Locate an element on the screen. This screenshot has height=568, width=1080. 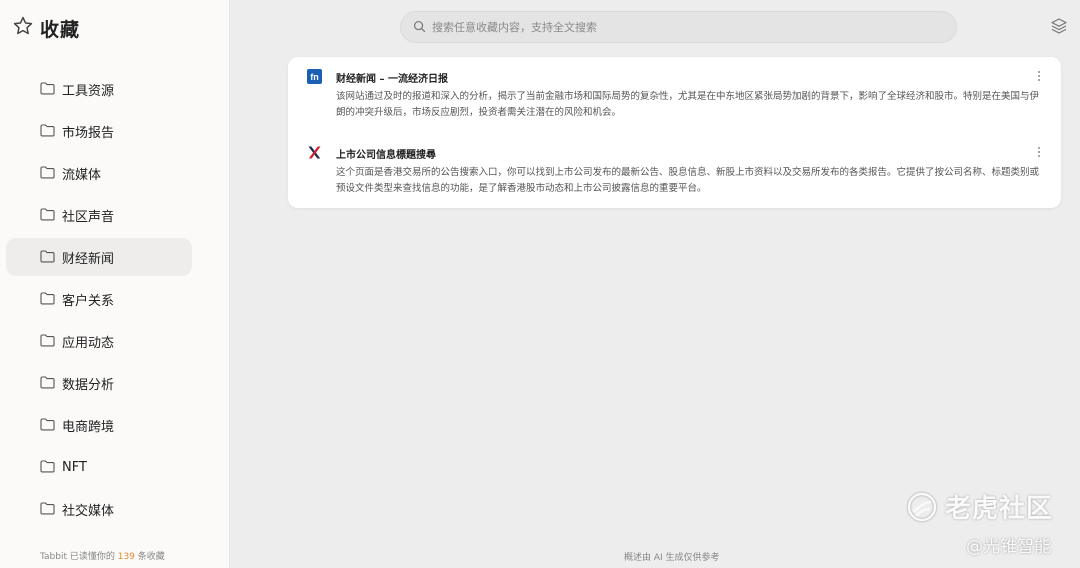
sidebar-item-cross-border: 电商跨境 is located at coordinates (99, 425).